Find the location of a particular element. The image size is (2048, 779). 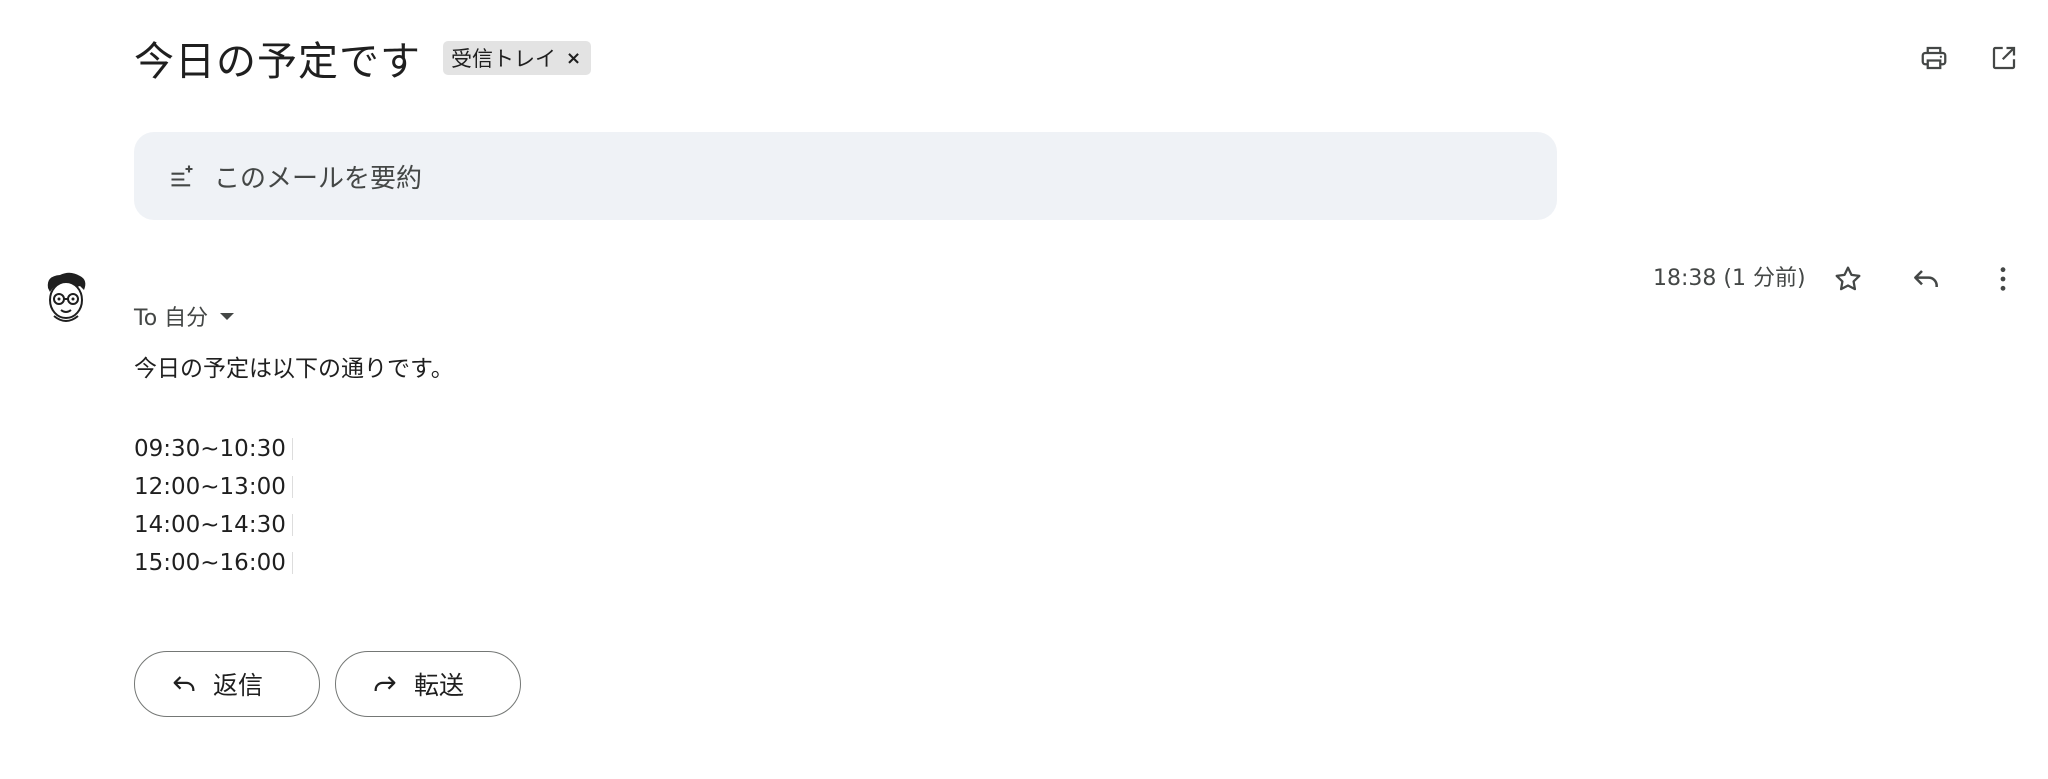

open-in-new-window-icon is located at coordinates (2004, 58).